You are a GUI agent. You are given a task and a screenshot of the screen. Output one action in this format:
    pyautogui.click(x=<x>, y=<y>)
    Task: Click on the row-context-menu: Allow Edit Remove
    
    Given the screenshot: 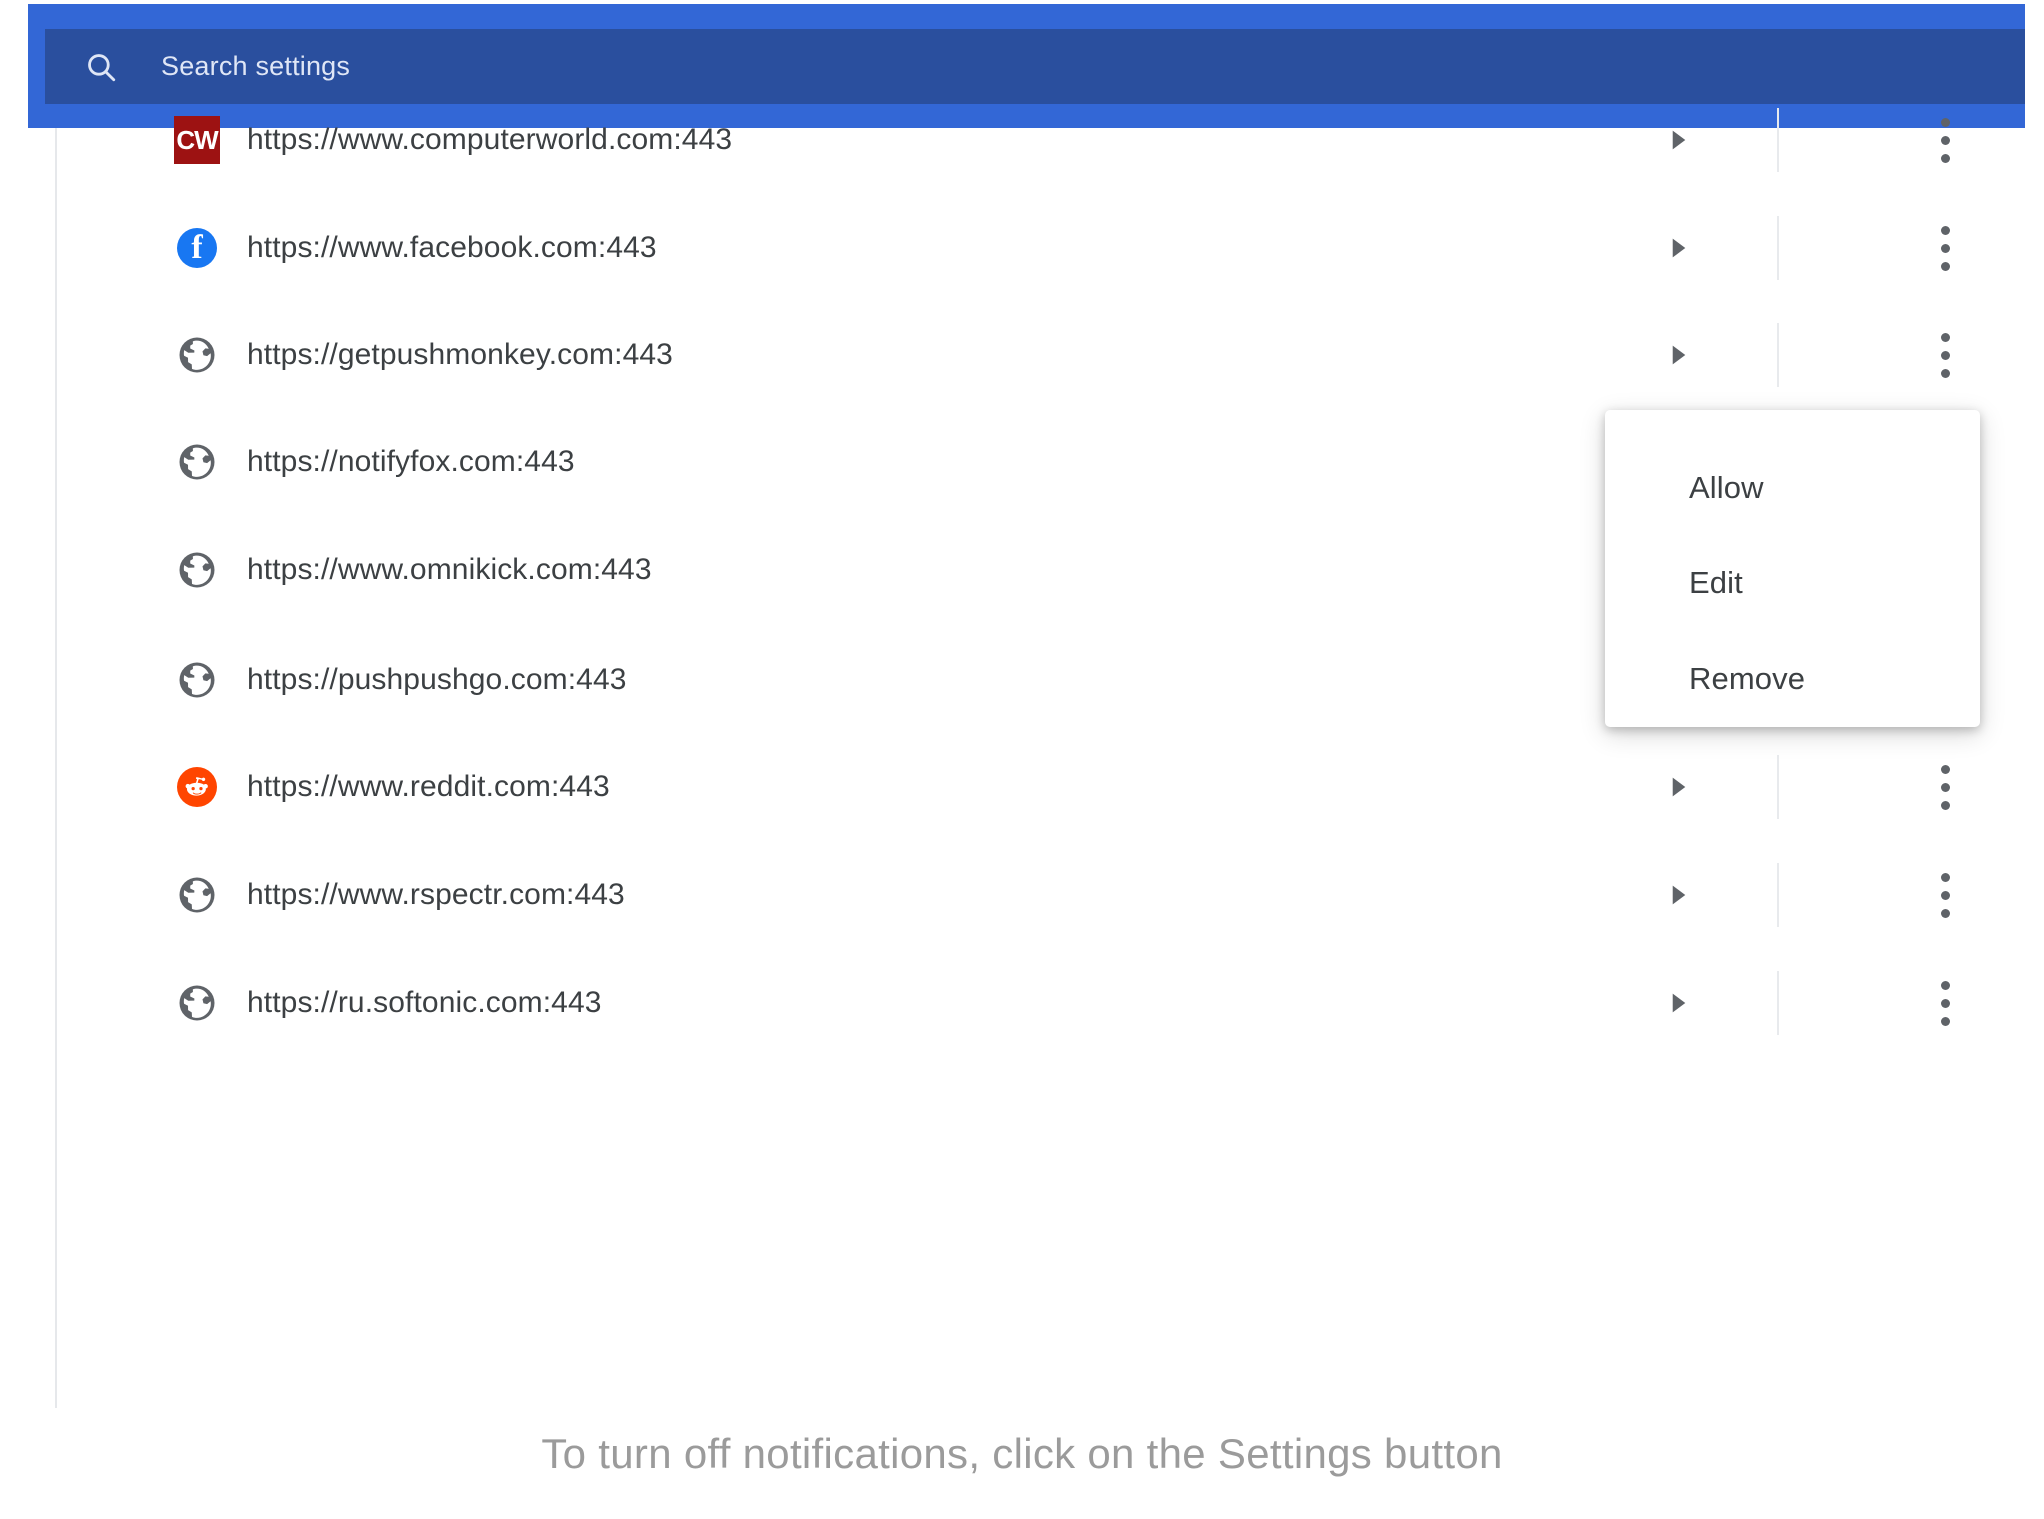 What is the action you would take?
    pyautogui.click(x=1792, y=568)
    